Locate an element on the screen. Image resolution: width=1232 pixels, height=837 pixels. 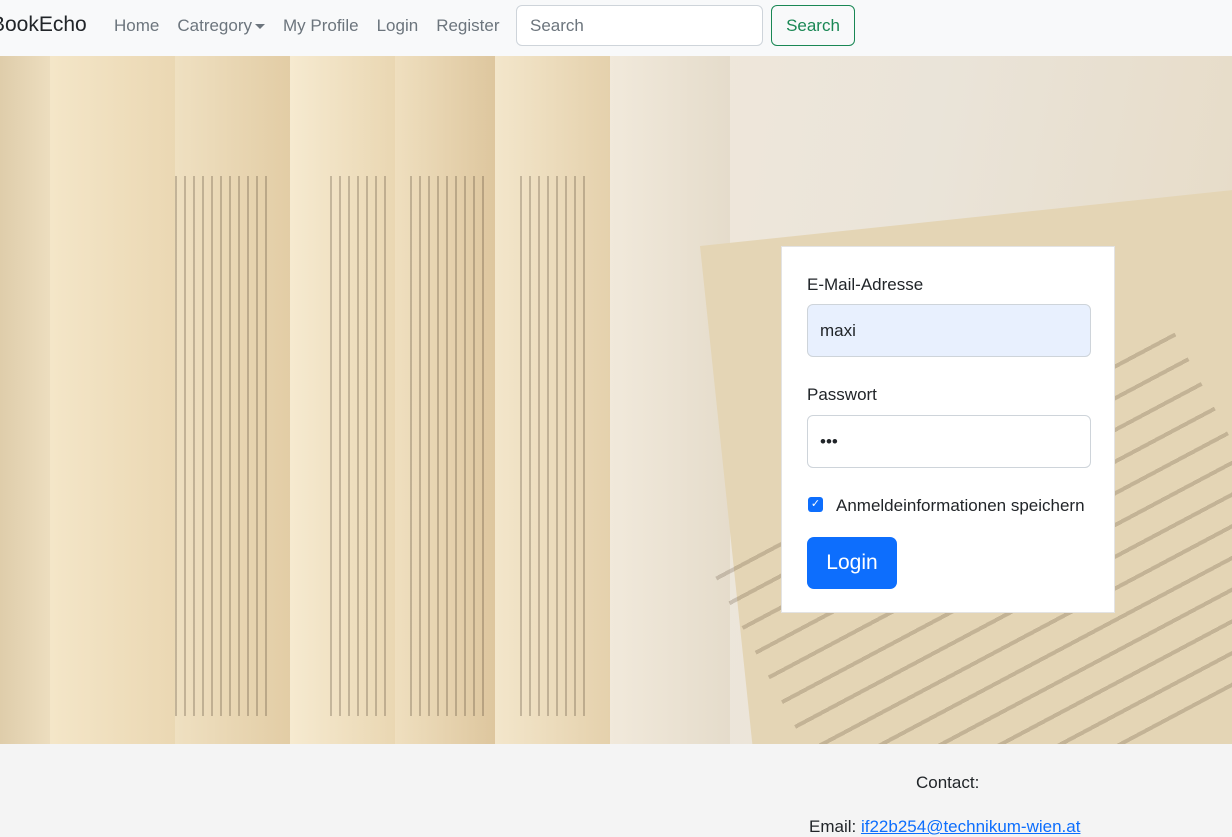
caret-down-icon is located at coordinates (260, 26).